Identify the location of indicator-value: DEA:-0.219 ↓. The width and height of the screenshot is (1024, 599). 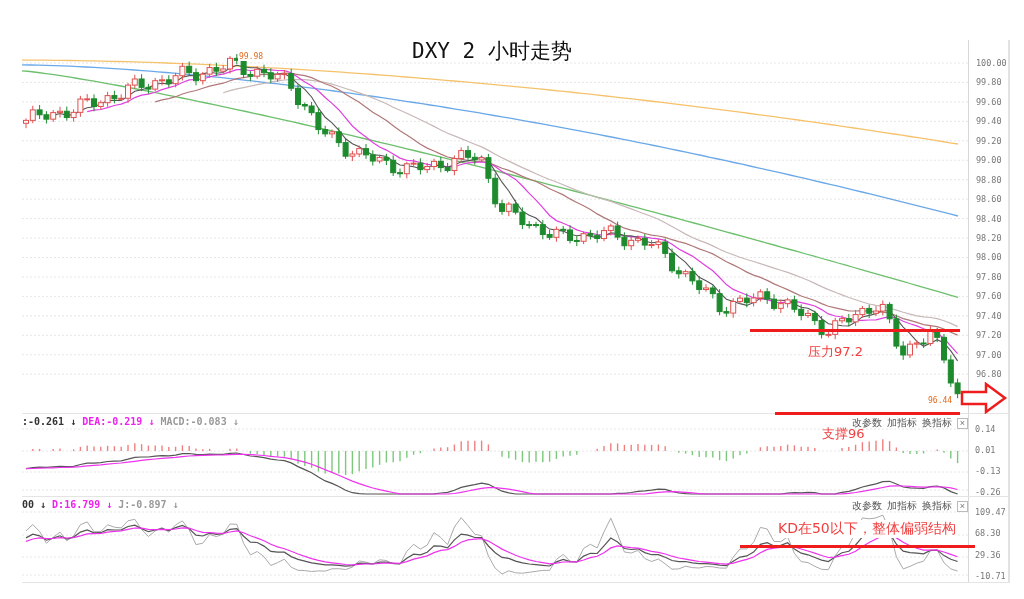
(118, 421).